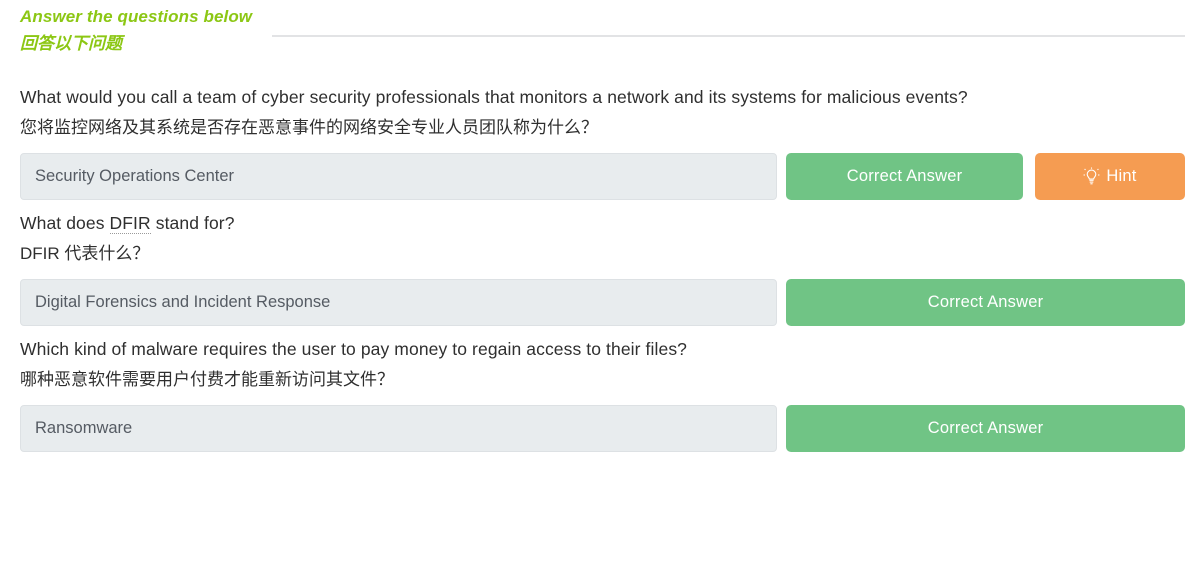  Describe the element at coordinates (136, 16) in the screenshot. I see `quiz-legend-en: Answer the questions below` at that location.